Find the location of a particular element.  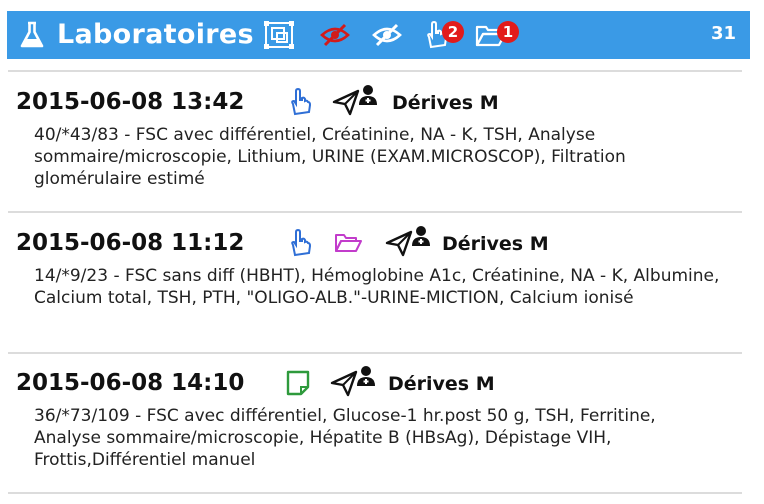

entry-datetime: 2015-06-08 11:12 is located at coordinates (130, 243).